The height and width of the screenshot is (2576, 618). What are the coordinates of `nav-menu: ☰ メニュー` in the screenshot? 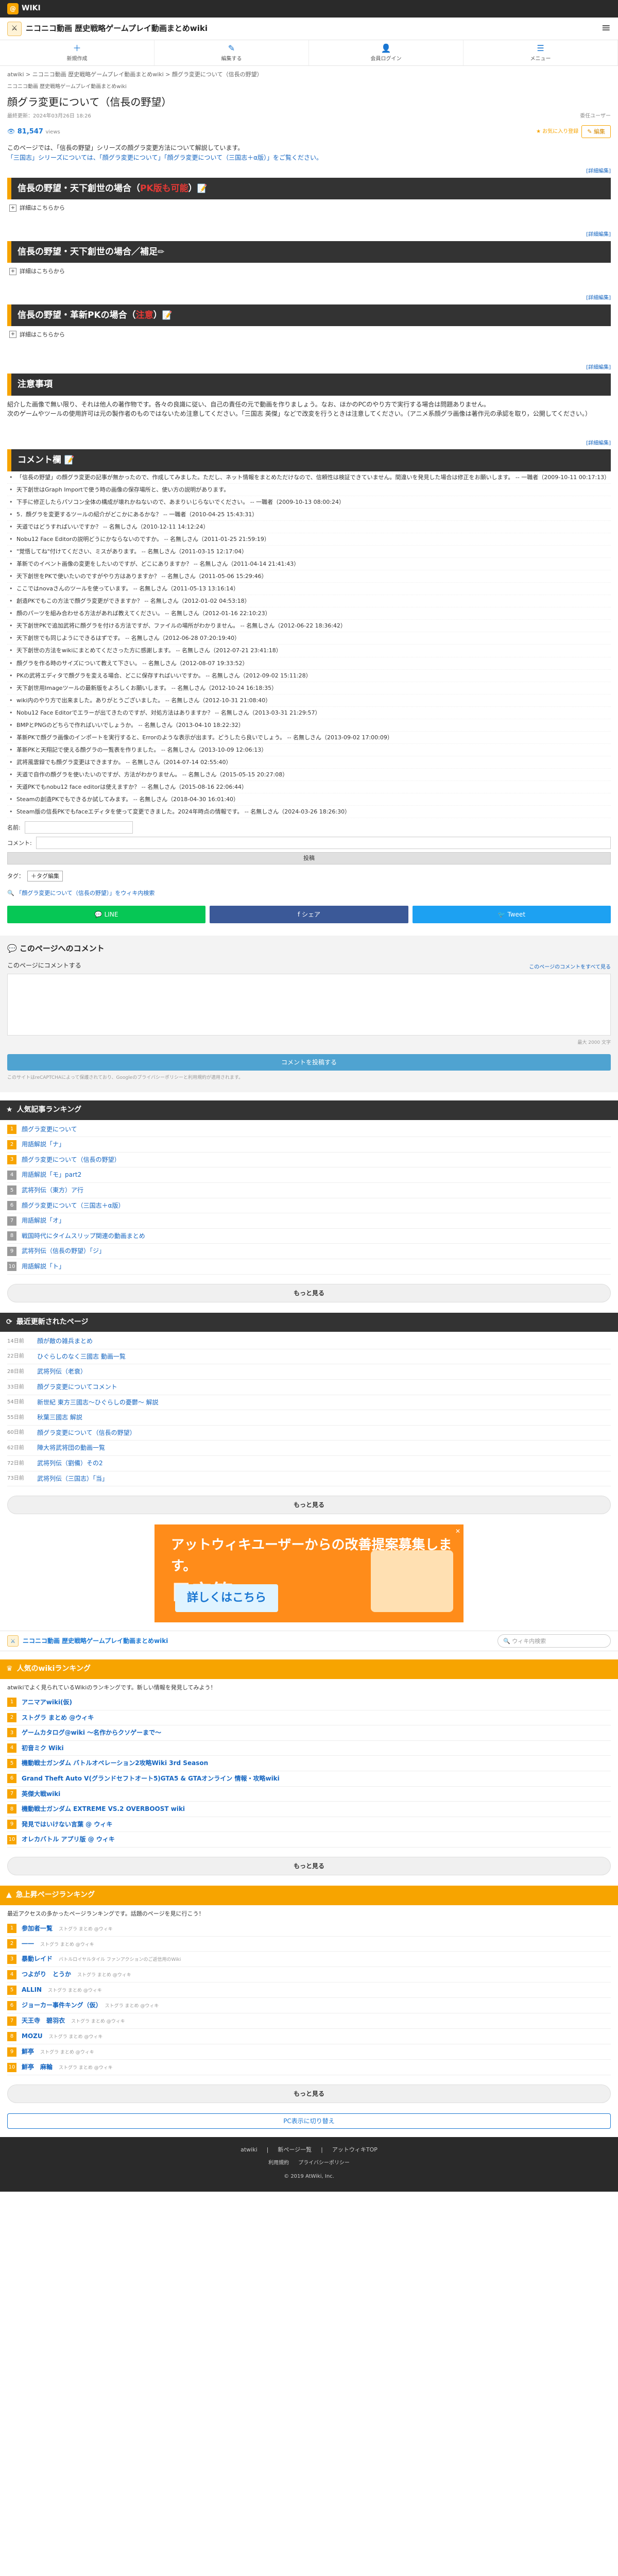 It's located at (541, 52).